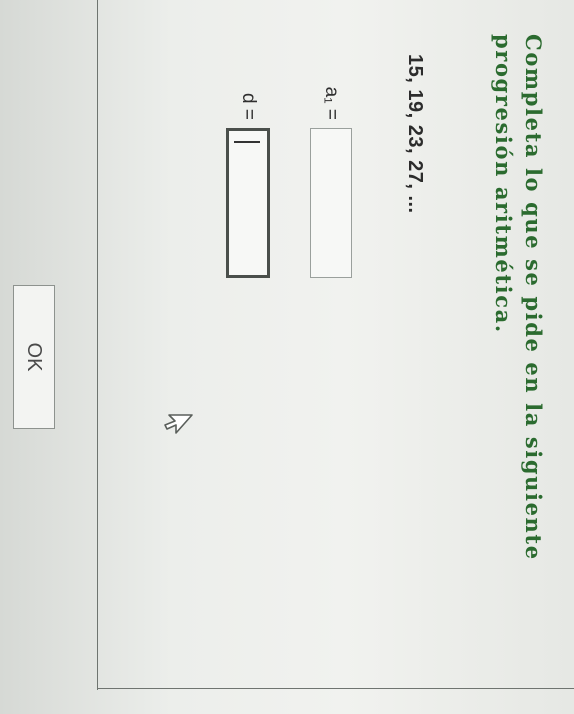  What do you see at coordinates (247, 142) in the screenshot?
I see `text-caret` at bounding box center [247, 142].